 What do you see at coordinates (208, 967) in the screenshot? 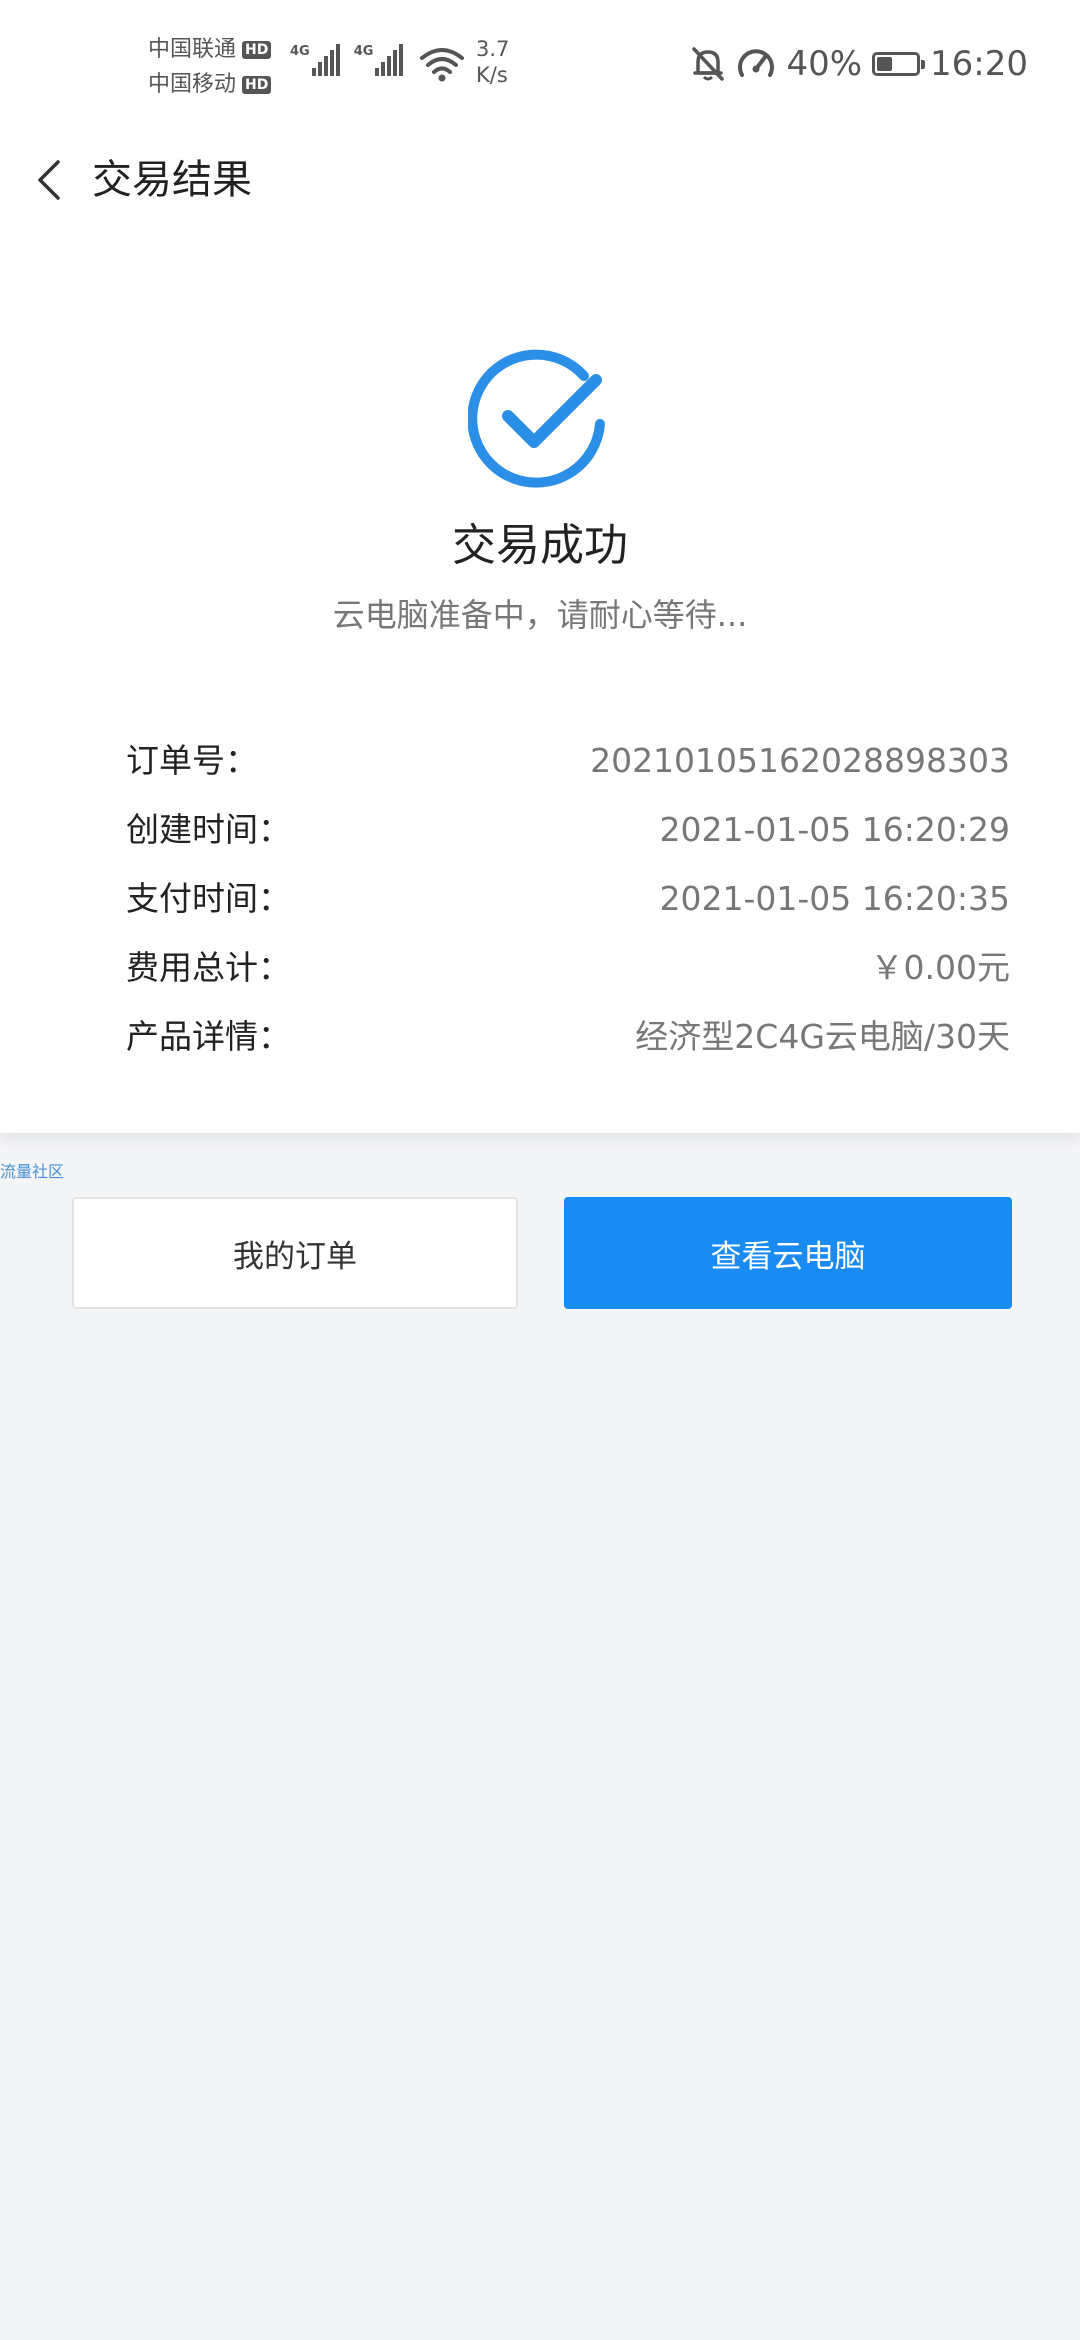
I see `detail-label: 费用总计：` at bounding box center [208, 967].